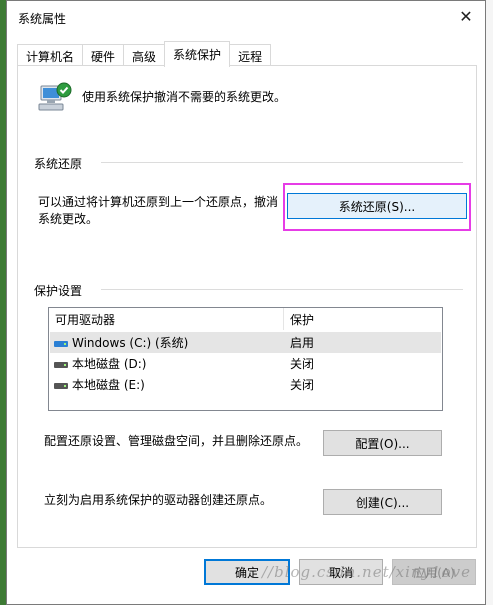 The width and height of the screenshot is (493, 605). Describe the element at coordinates (58, 164) in the screenshot. I see `system-restore-title: 系统还原` at that location.